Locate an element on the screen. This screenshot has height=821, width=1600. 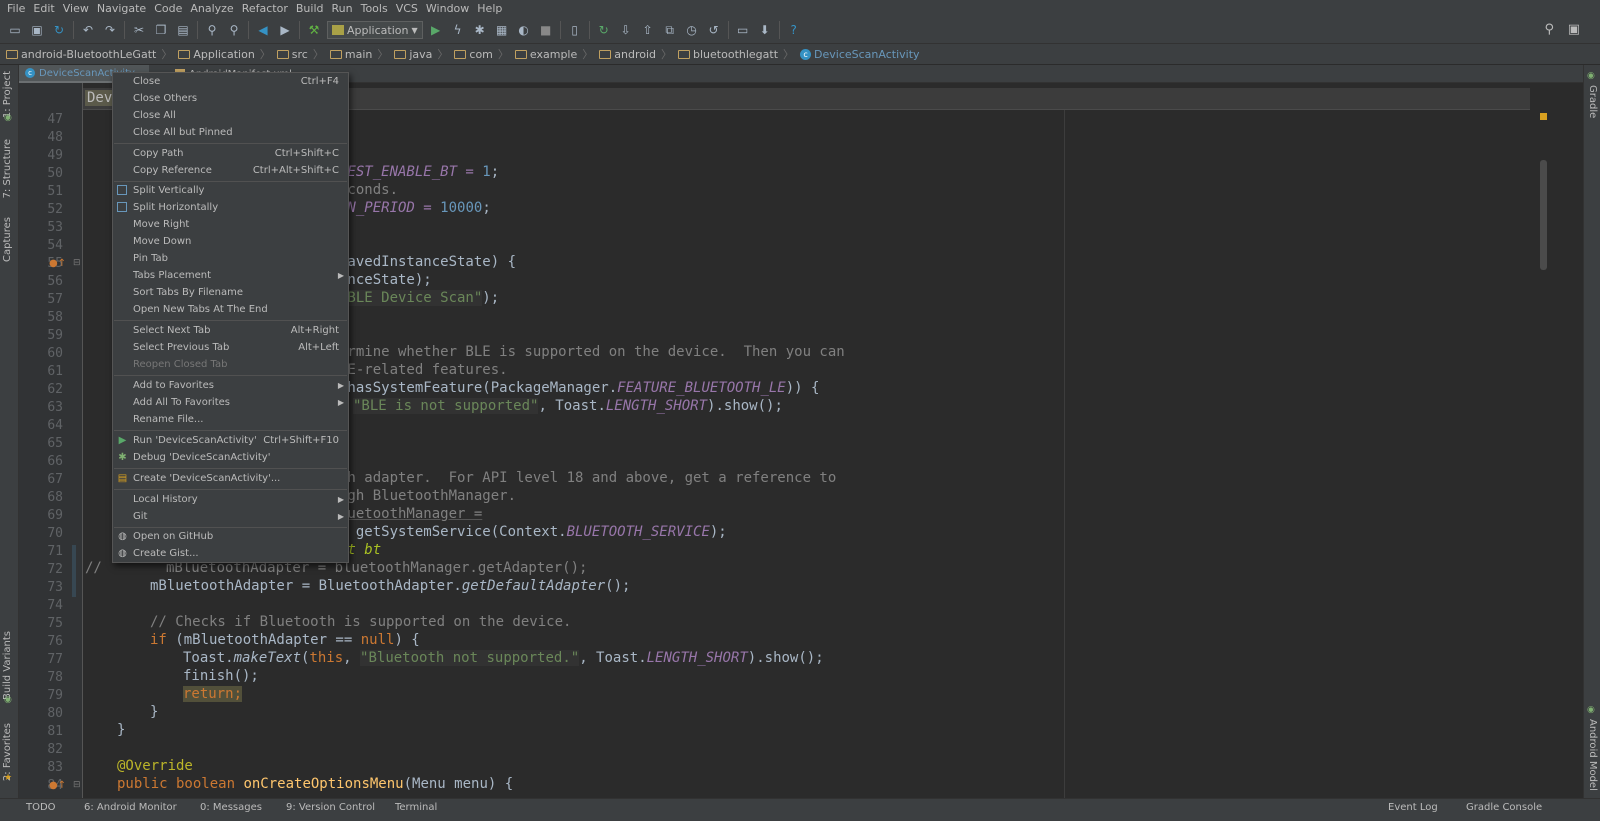
device-monitor-icon: ▭ is located at coordinates (743, 30).